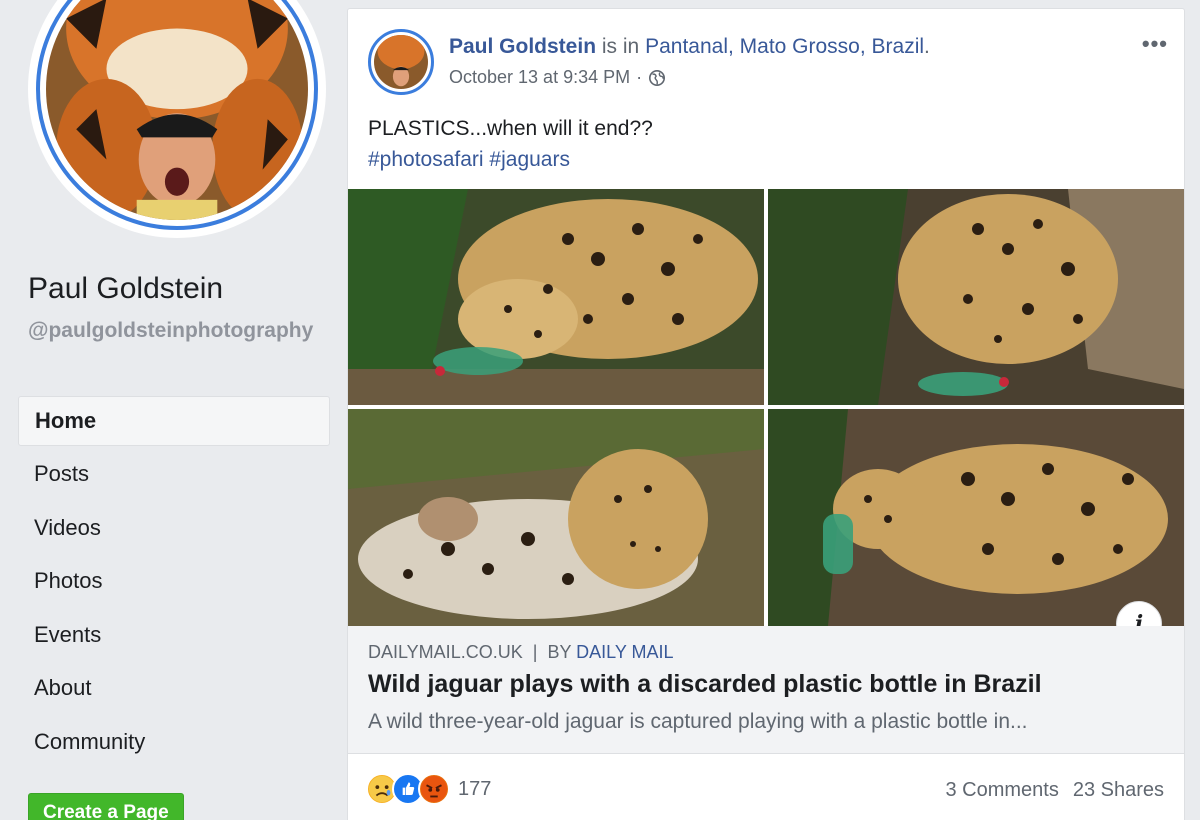  What do you see at coordinates (434, 789) in the screenshot?
I see `angry-reaction-icon` at bounding box center [434, 789].